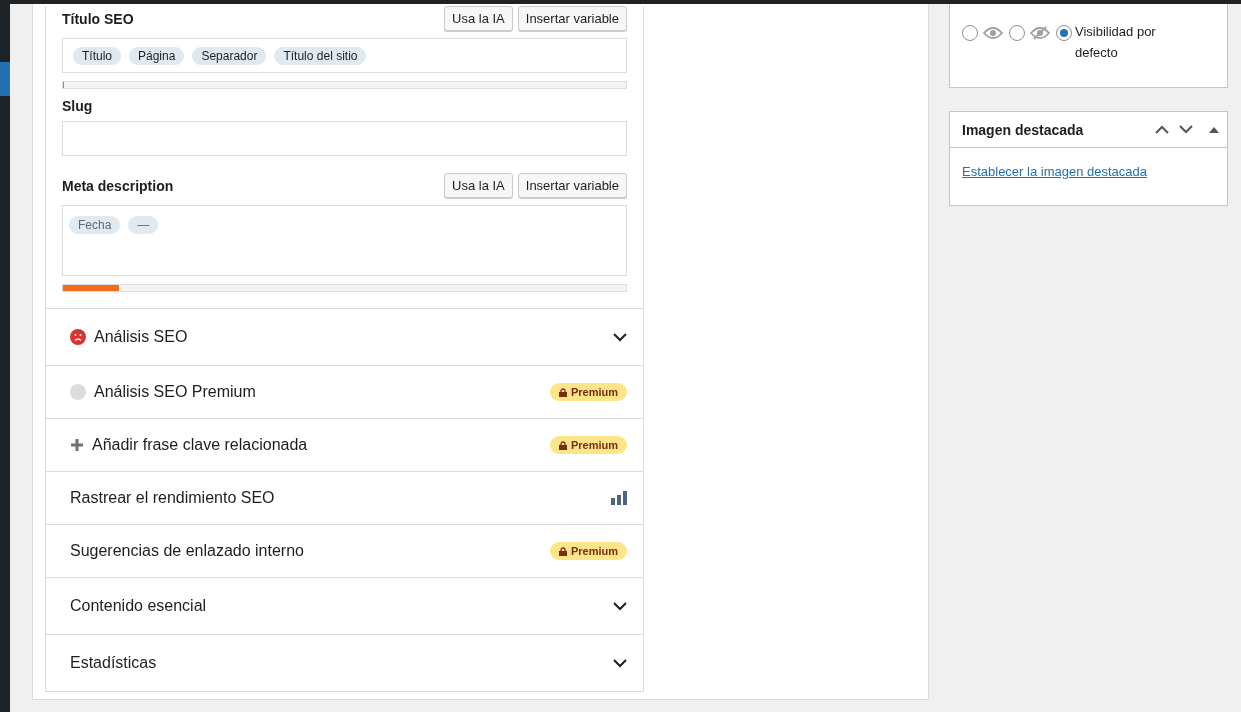 Image resolution: width=1241 pixels, height=712 pixels. I want to click on slug-field, so click(344, 138).